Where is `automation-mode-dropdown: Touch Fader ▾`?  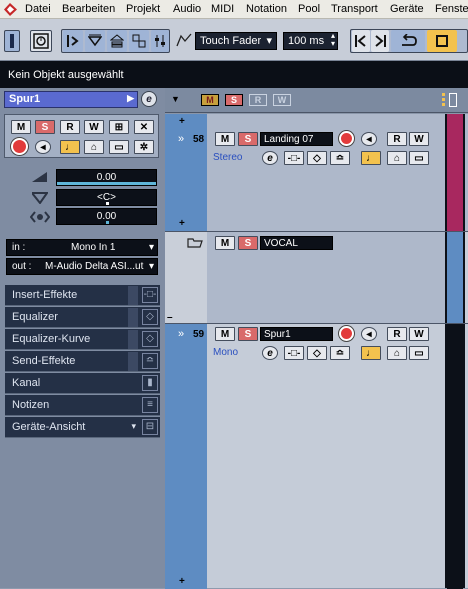 automation-mode-dropdown: Touch Fader ▾ is located at coordinates (236, 41).